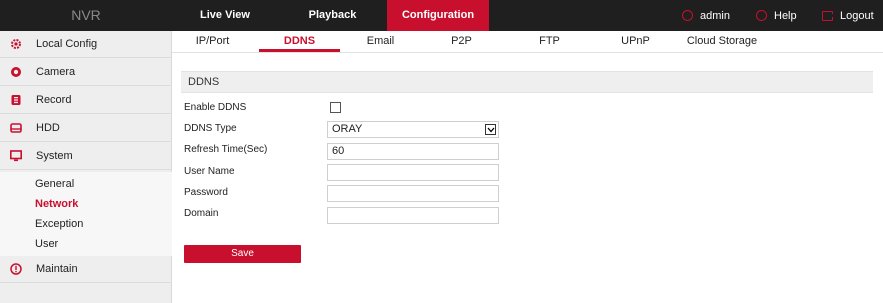 This screenshot has height=303, width=883. What do you see at coordinates (335, 107) in the screenshot?
I see `enable-ddns-checkbox` at bounding box center [335, 107].